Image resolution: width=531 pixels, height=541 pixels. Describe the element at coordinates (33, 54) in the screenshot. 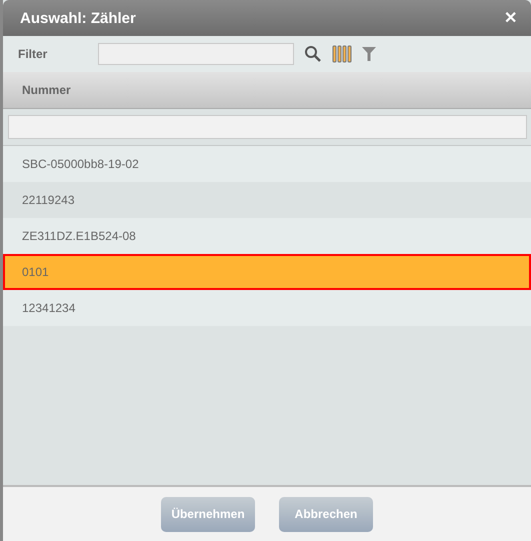

I see `filter-label: Filter` at that location.